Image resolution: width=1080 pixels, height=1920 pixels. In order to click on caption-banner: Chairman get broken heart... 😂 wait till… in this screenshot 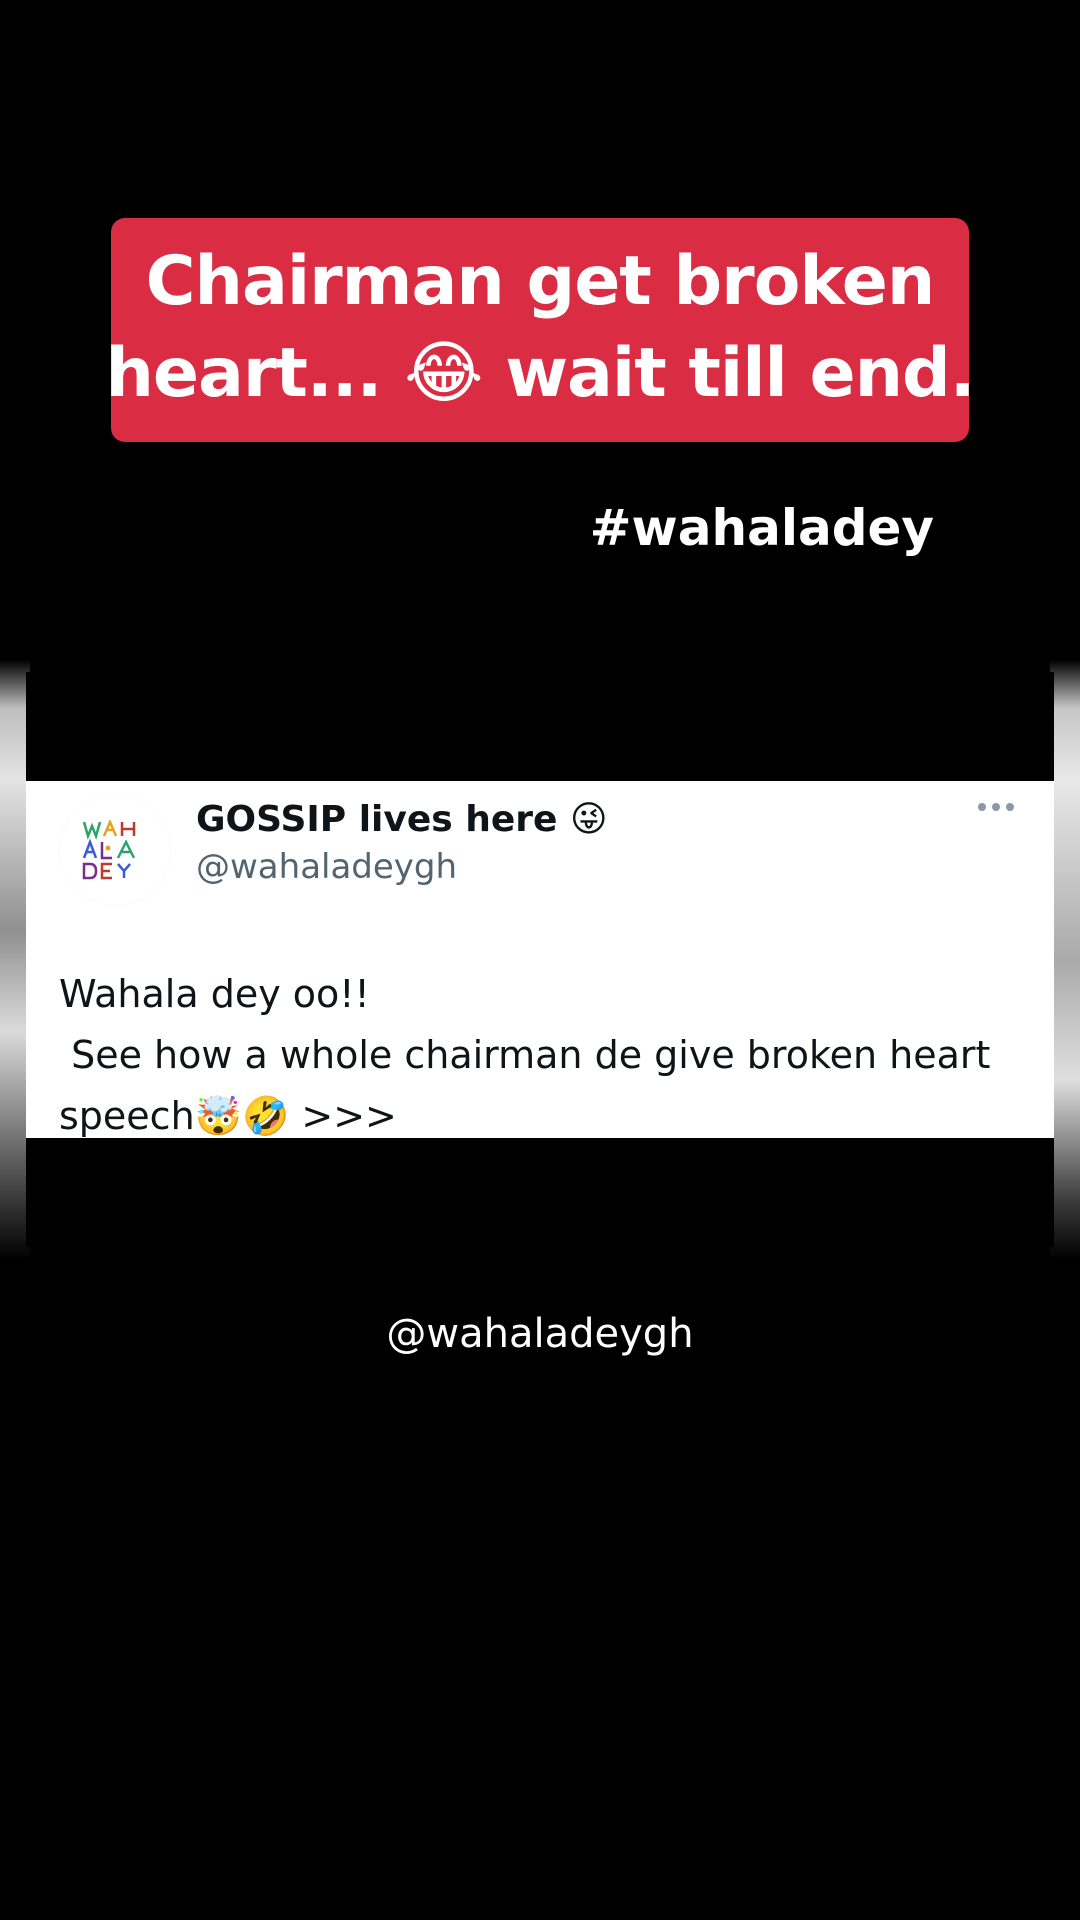, I will do `click(540, 330)`.